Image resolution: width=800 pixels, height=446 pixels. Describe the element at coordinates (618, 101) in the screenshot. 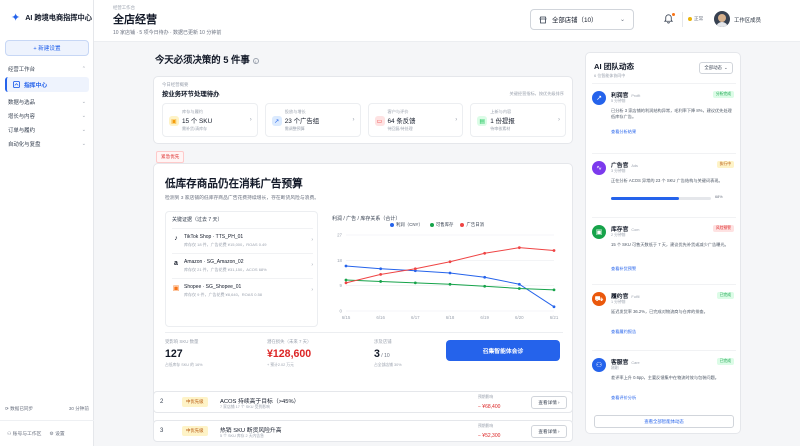

I see `agent-time: 5 分钟前` at that location.